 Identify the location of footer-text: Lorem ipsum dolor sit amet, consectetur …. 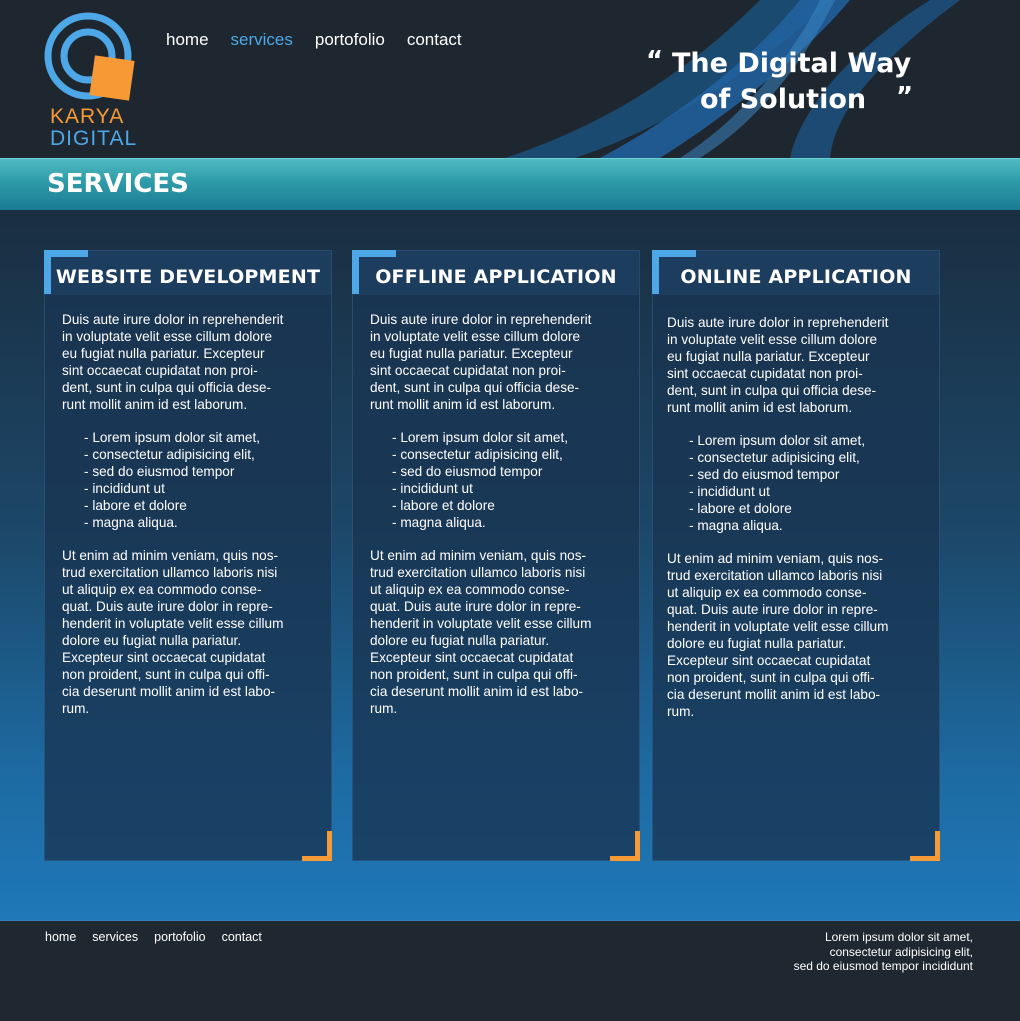
(883, 951).